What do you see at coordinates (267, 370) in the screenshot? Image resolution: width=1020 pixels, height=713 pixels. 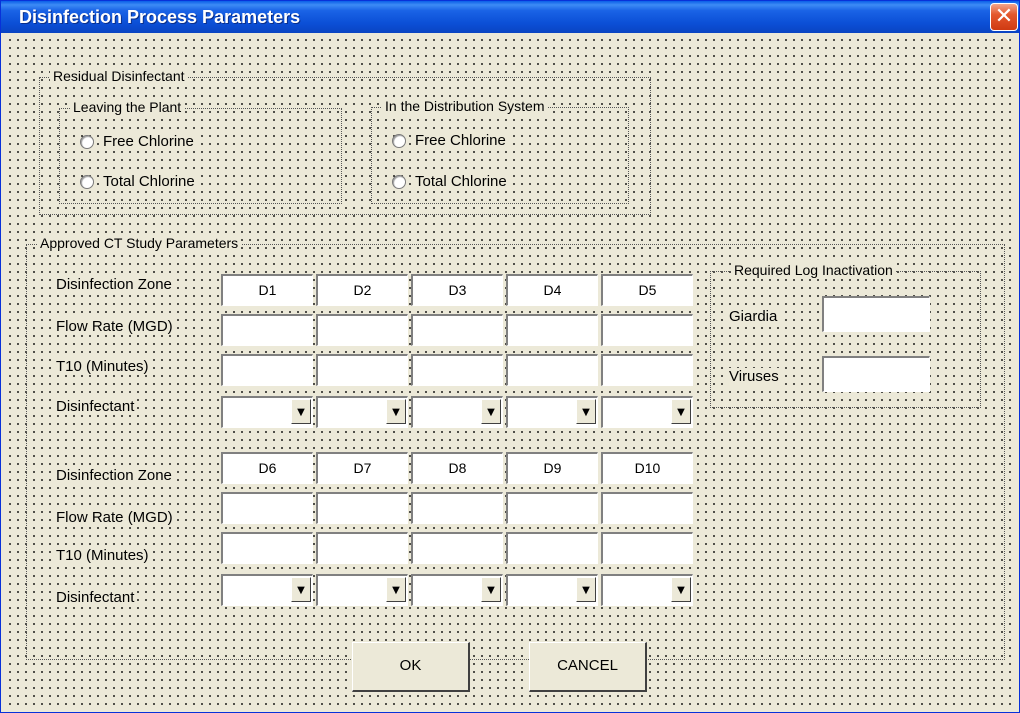 I see `t10-input-d1` at bounding box center [267, 370].